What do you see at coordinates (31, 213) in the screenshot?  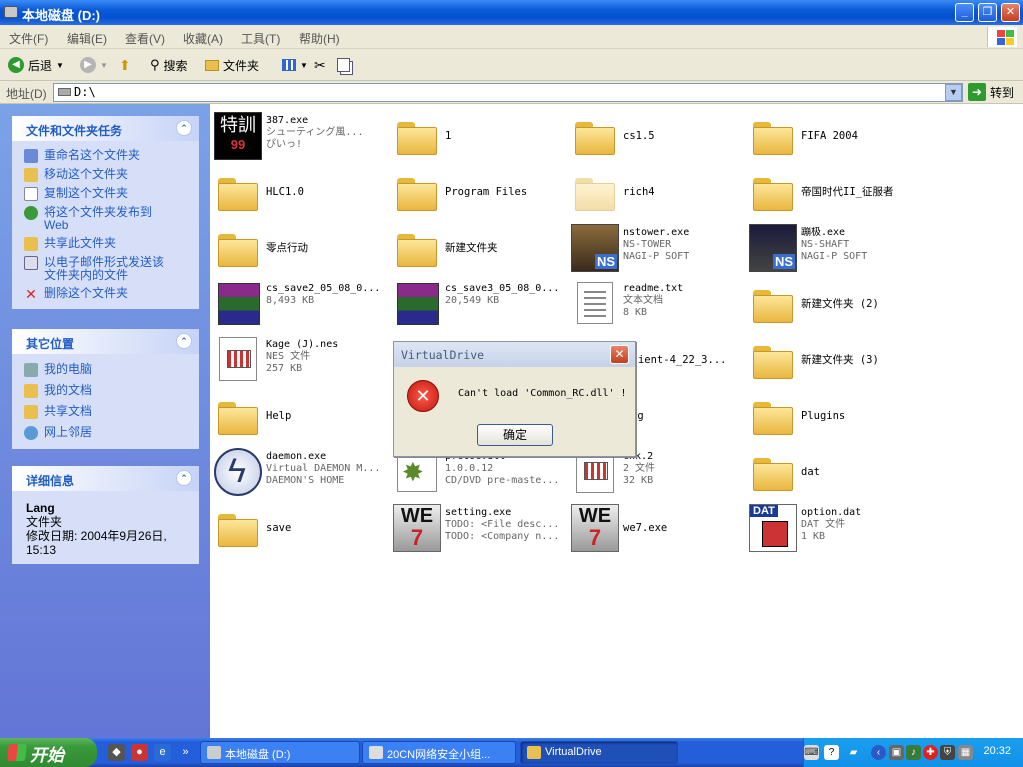 I see `globe-icon` at bounding box center [31, 213].